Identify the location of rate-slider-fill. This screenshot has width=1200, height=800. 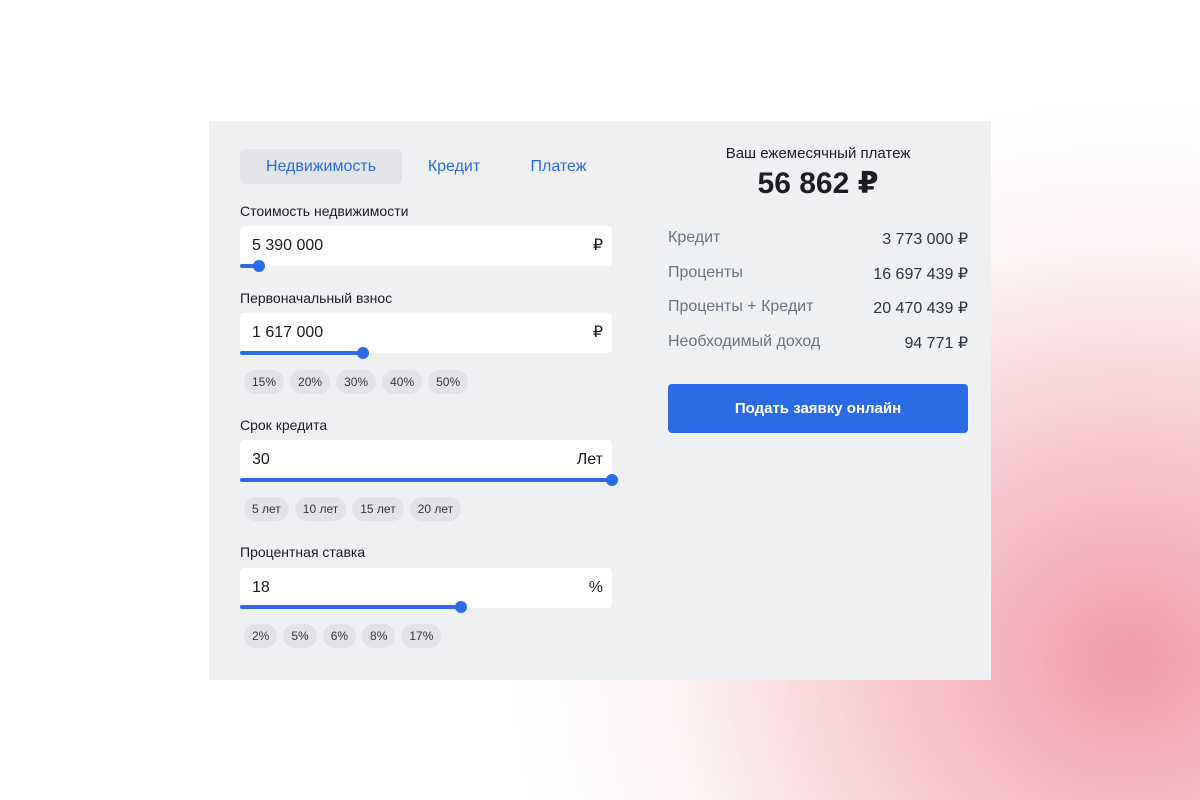
(351, 607).